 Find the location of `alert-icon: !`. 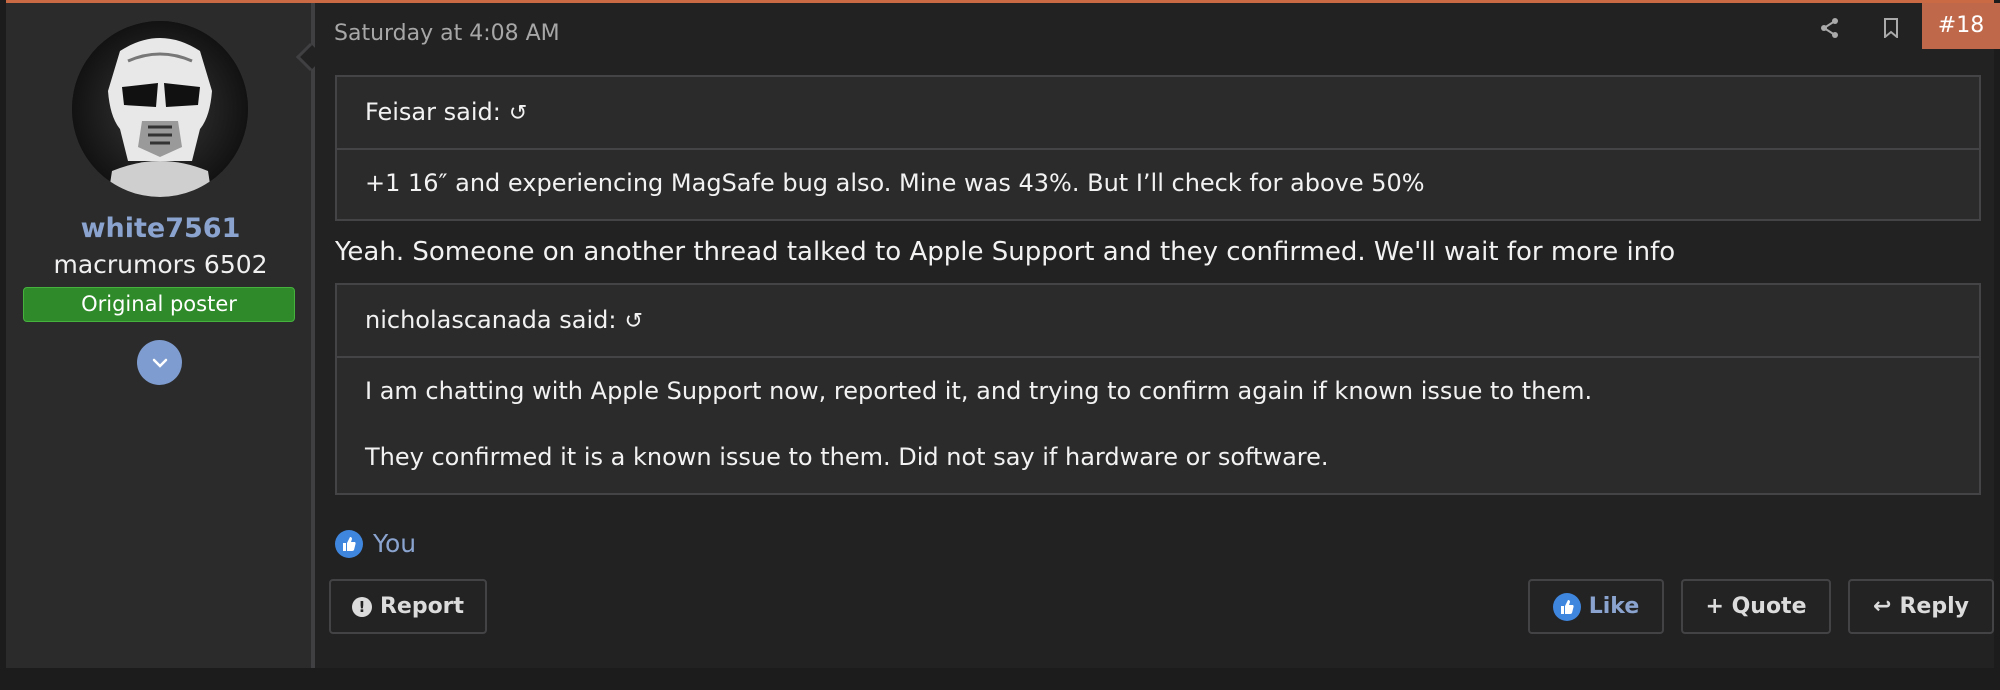

alert-icon: ! is located at coordinates (361, 606).